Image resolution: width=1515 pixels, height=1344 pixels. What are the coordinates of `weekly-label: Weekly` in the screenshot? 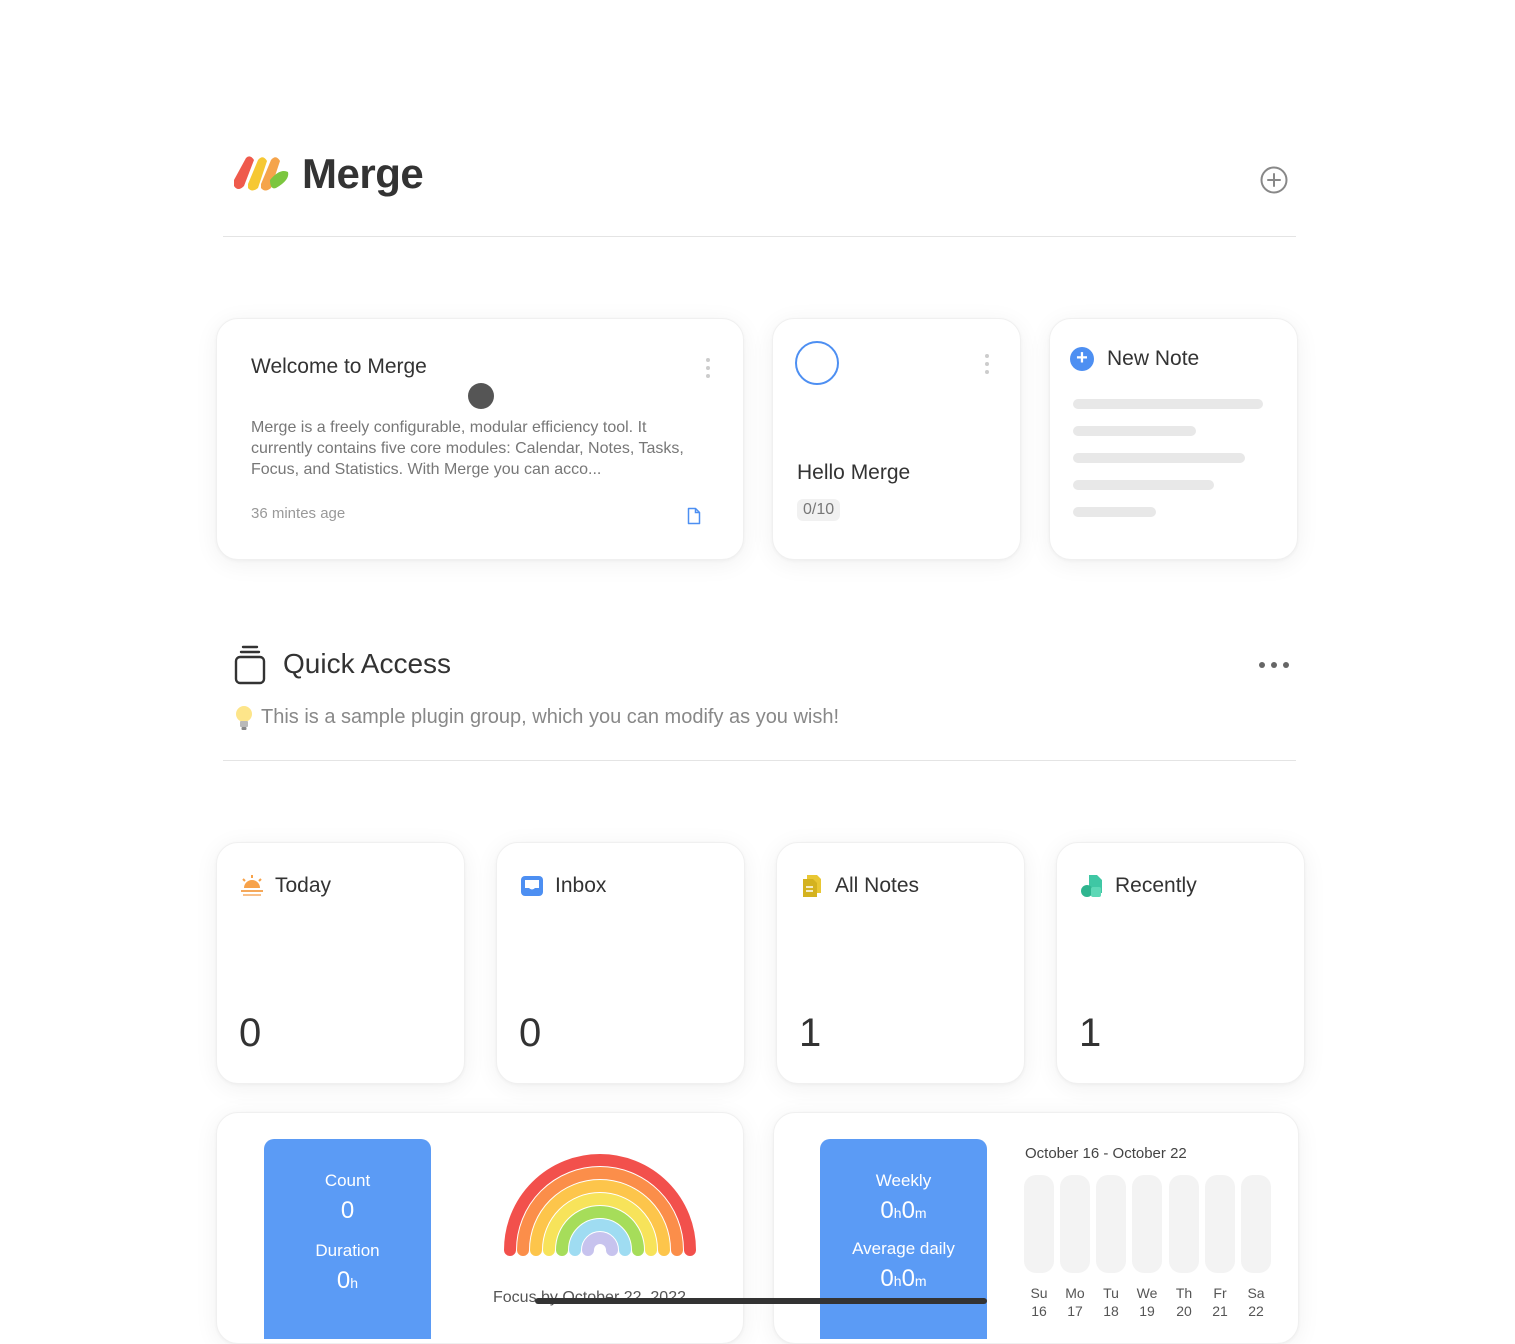 It's located at (903, 1180).